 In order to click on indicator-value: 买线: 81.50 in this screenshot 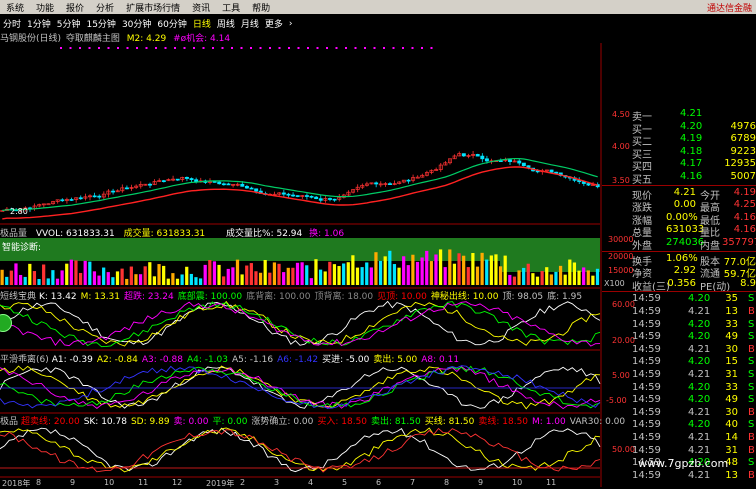, I will do `click(449, 422)`.